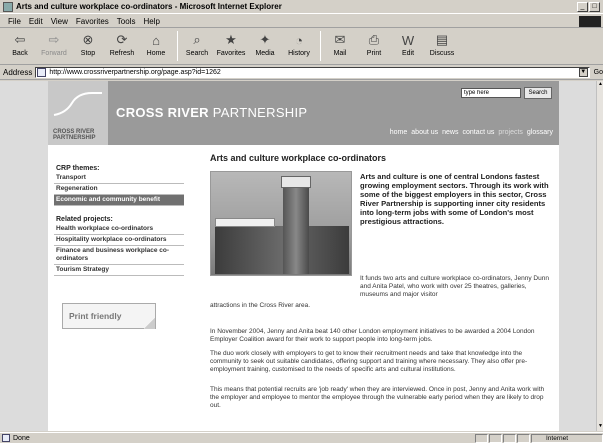 The height and width of the screenshot is (443, 603). I want to click on security-zone: Internet, so click(567, 438).